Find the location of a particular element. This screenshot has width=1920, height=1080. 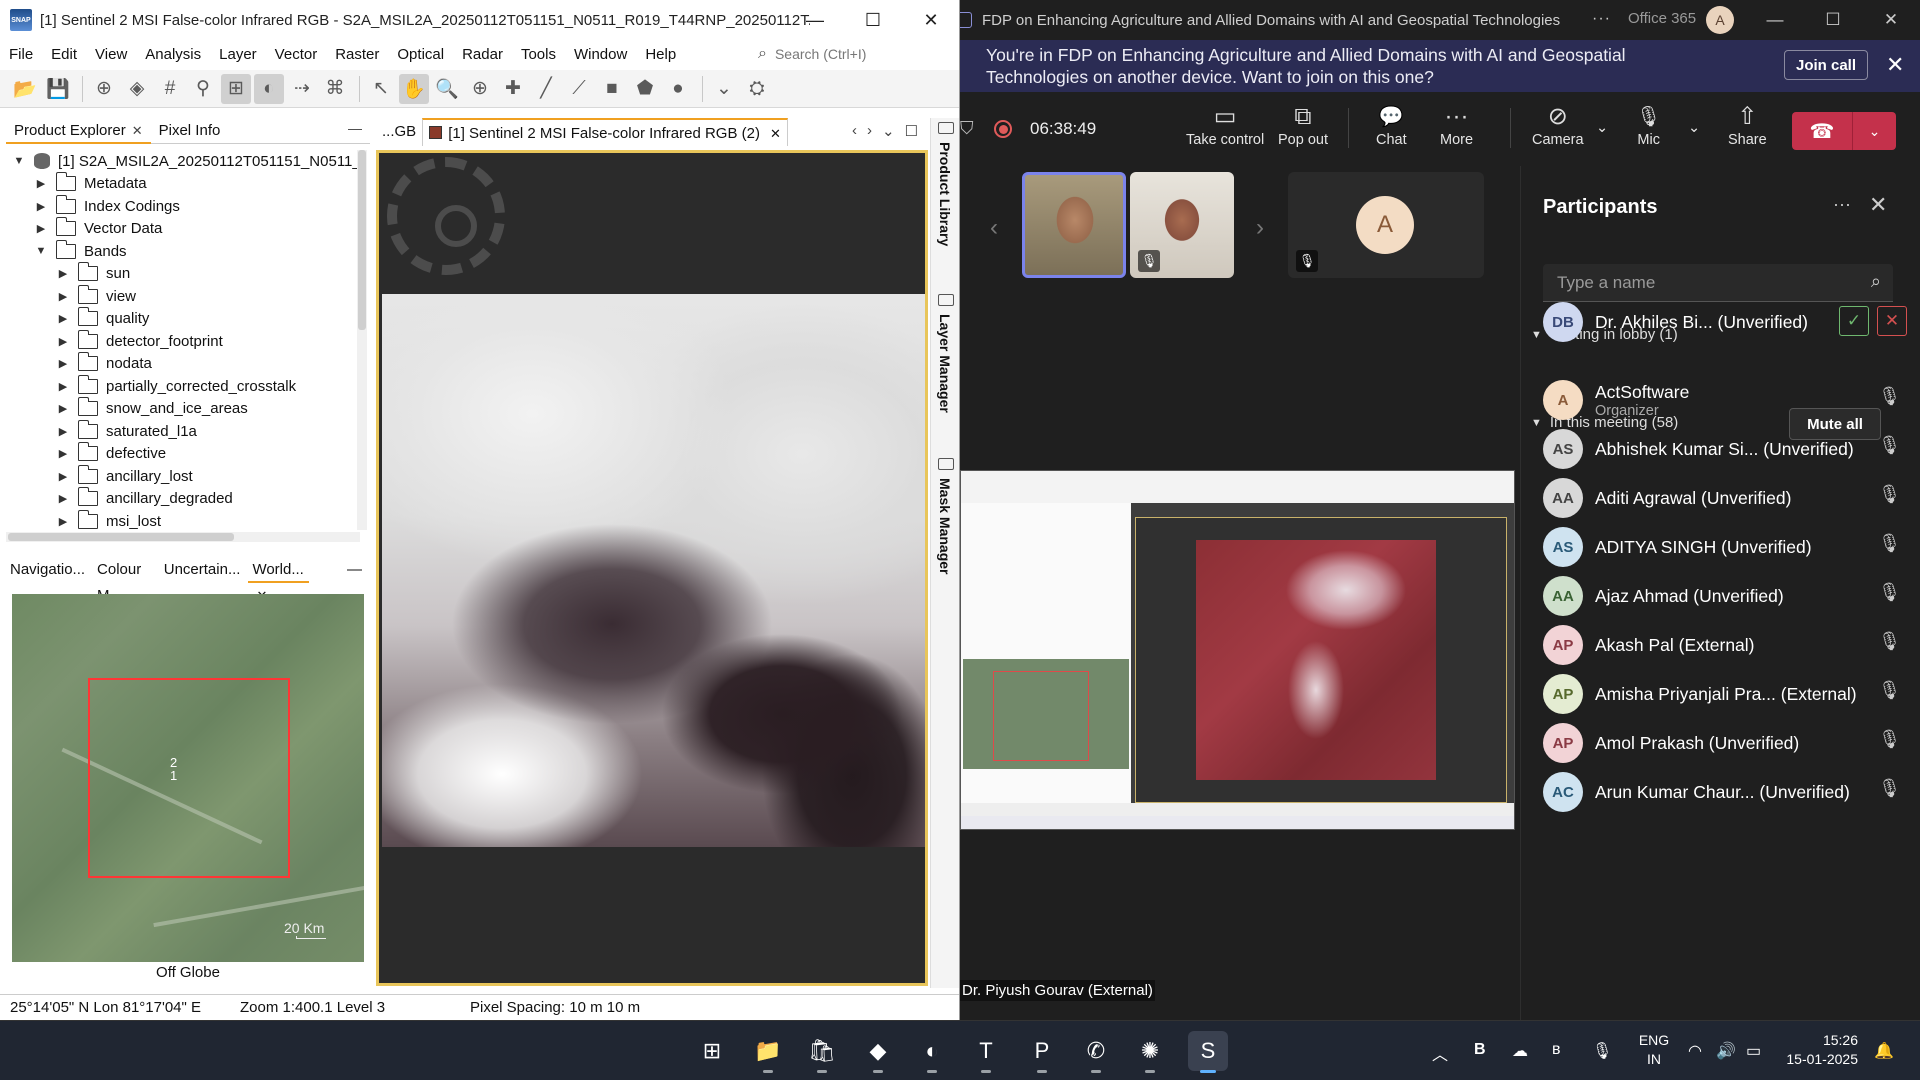

world-view-map: 2 1 20 Km is located at coordinates (188, 778).